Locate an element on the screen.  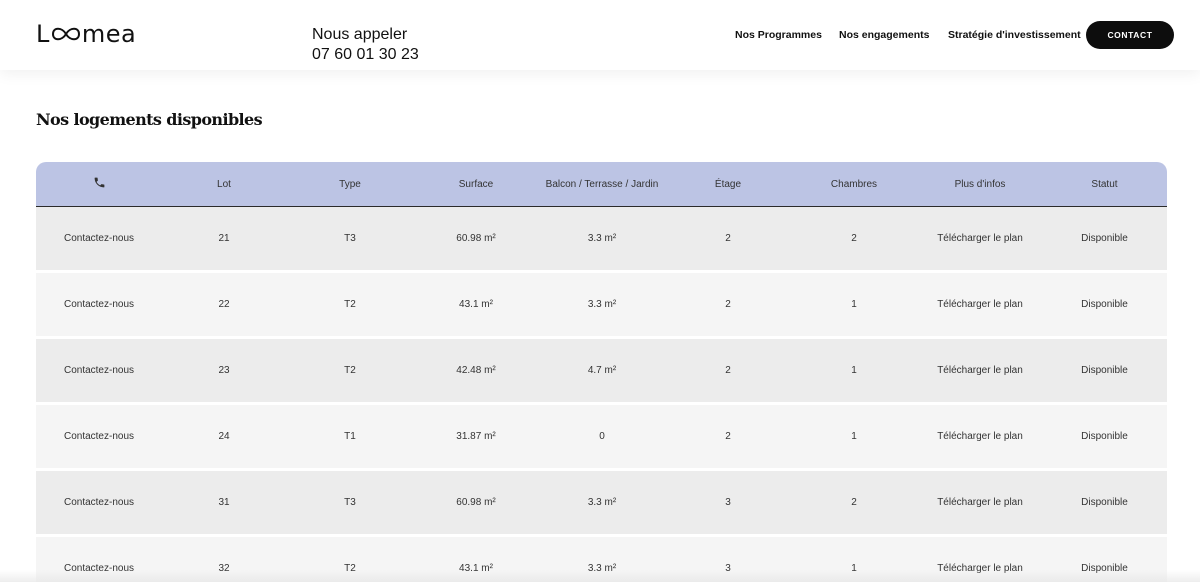
column-header-surface: Surface is located at coordinates (476, 184).